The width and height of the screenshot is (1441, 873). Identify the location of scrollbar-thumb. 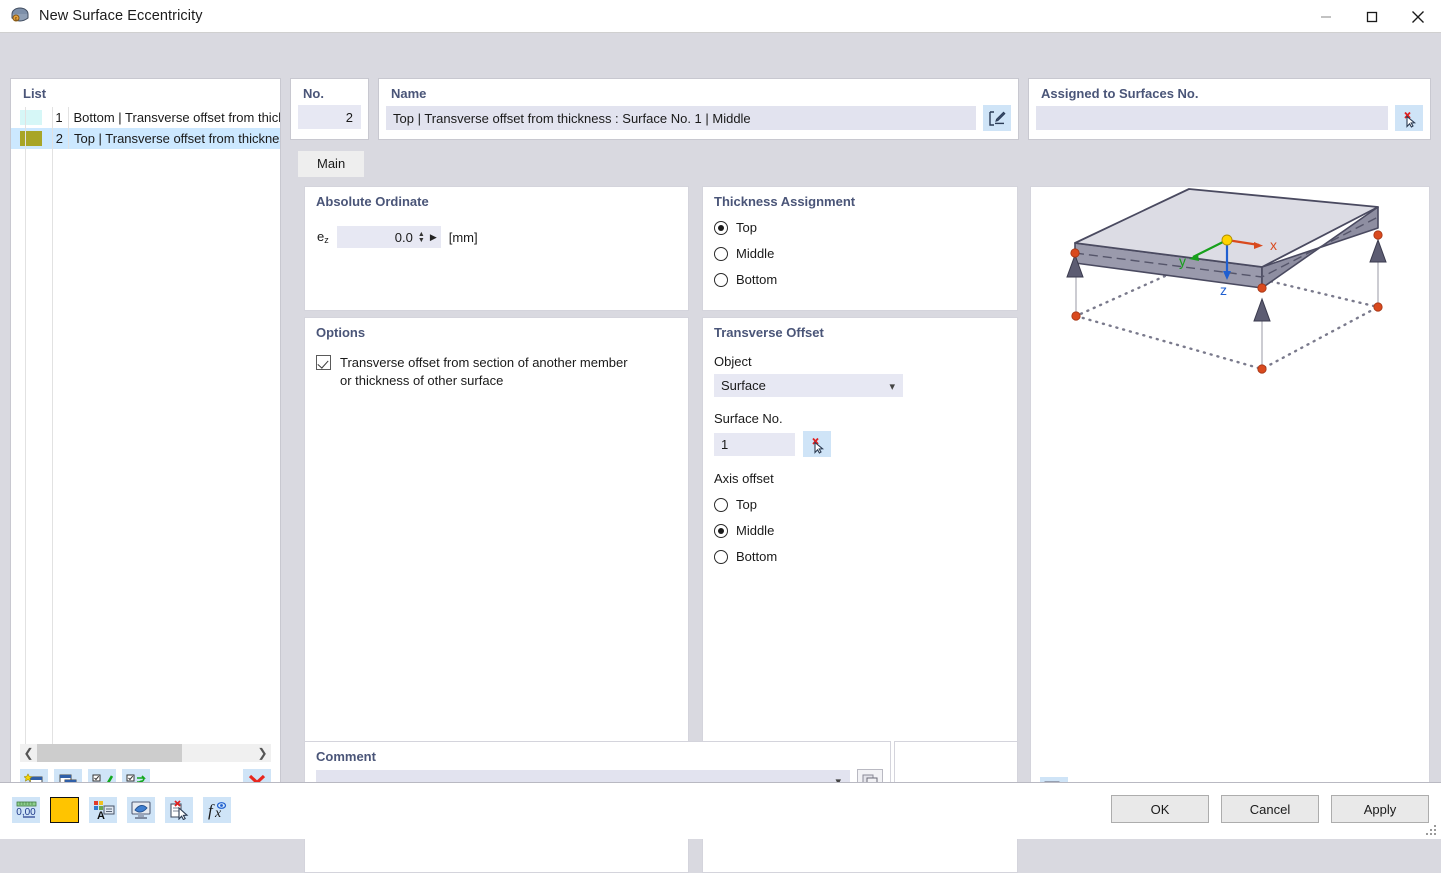
(109, 753).